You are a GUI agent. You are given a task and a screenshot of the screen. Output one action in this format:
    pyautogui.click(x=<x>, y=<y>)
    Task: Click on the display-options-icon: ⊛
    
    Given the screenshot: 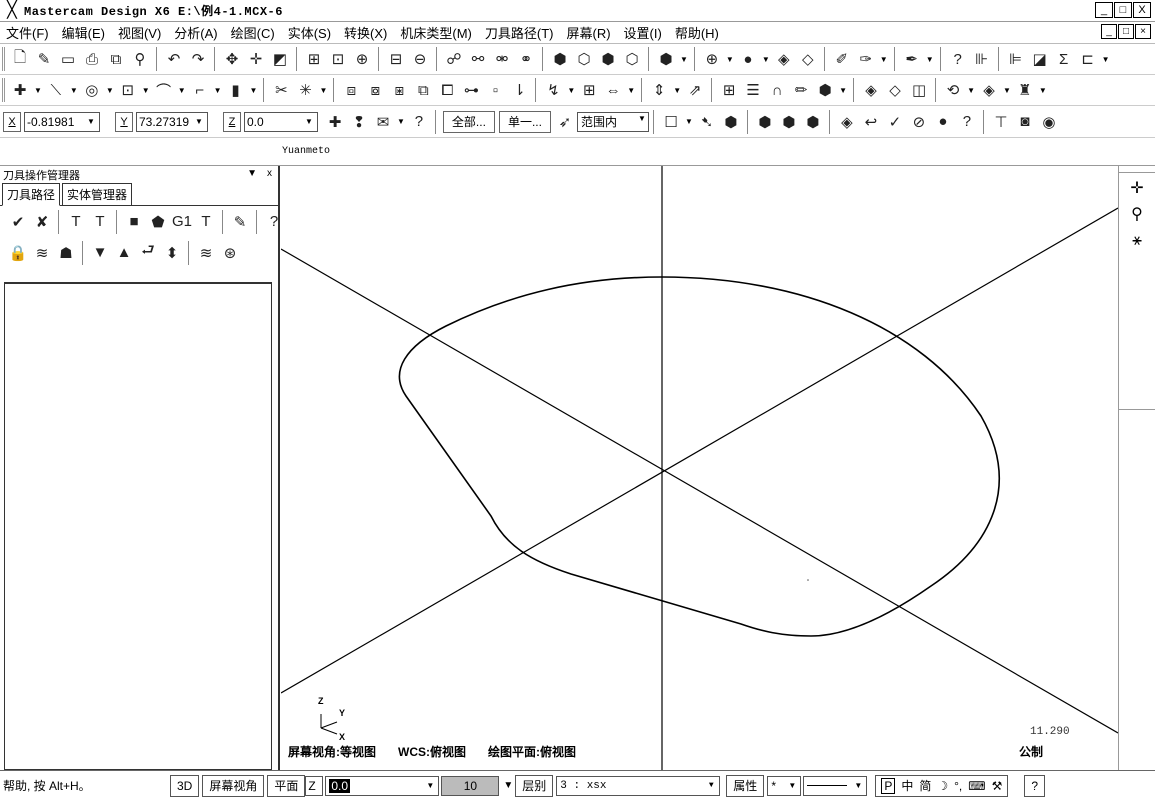 What is the action you would take?
    pyautogui.click(x=230, y=253)
    